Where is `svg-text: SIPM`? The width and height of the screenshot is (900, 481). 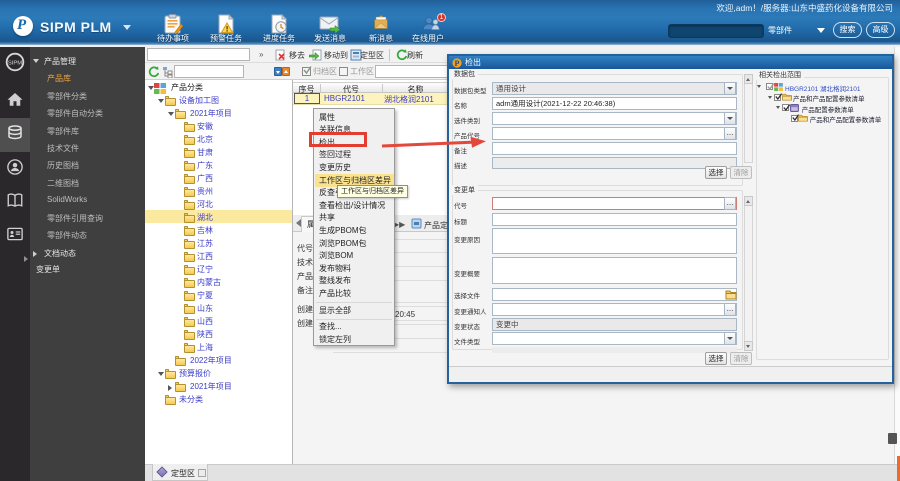
svg-text: SIPM is located at coordinates (15, 63).